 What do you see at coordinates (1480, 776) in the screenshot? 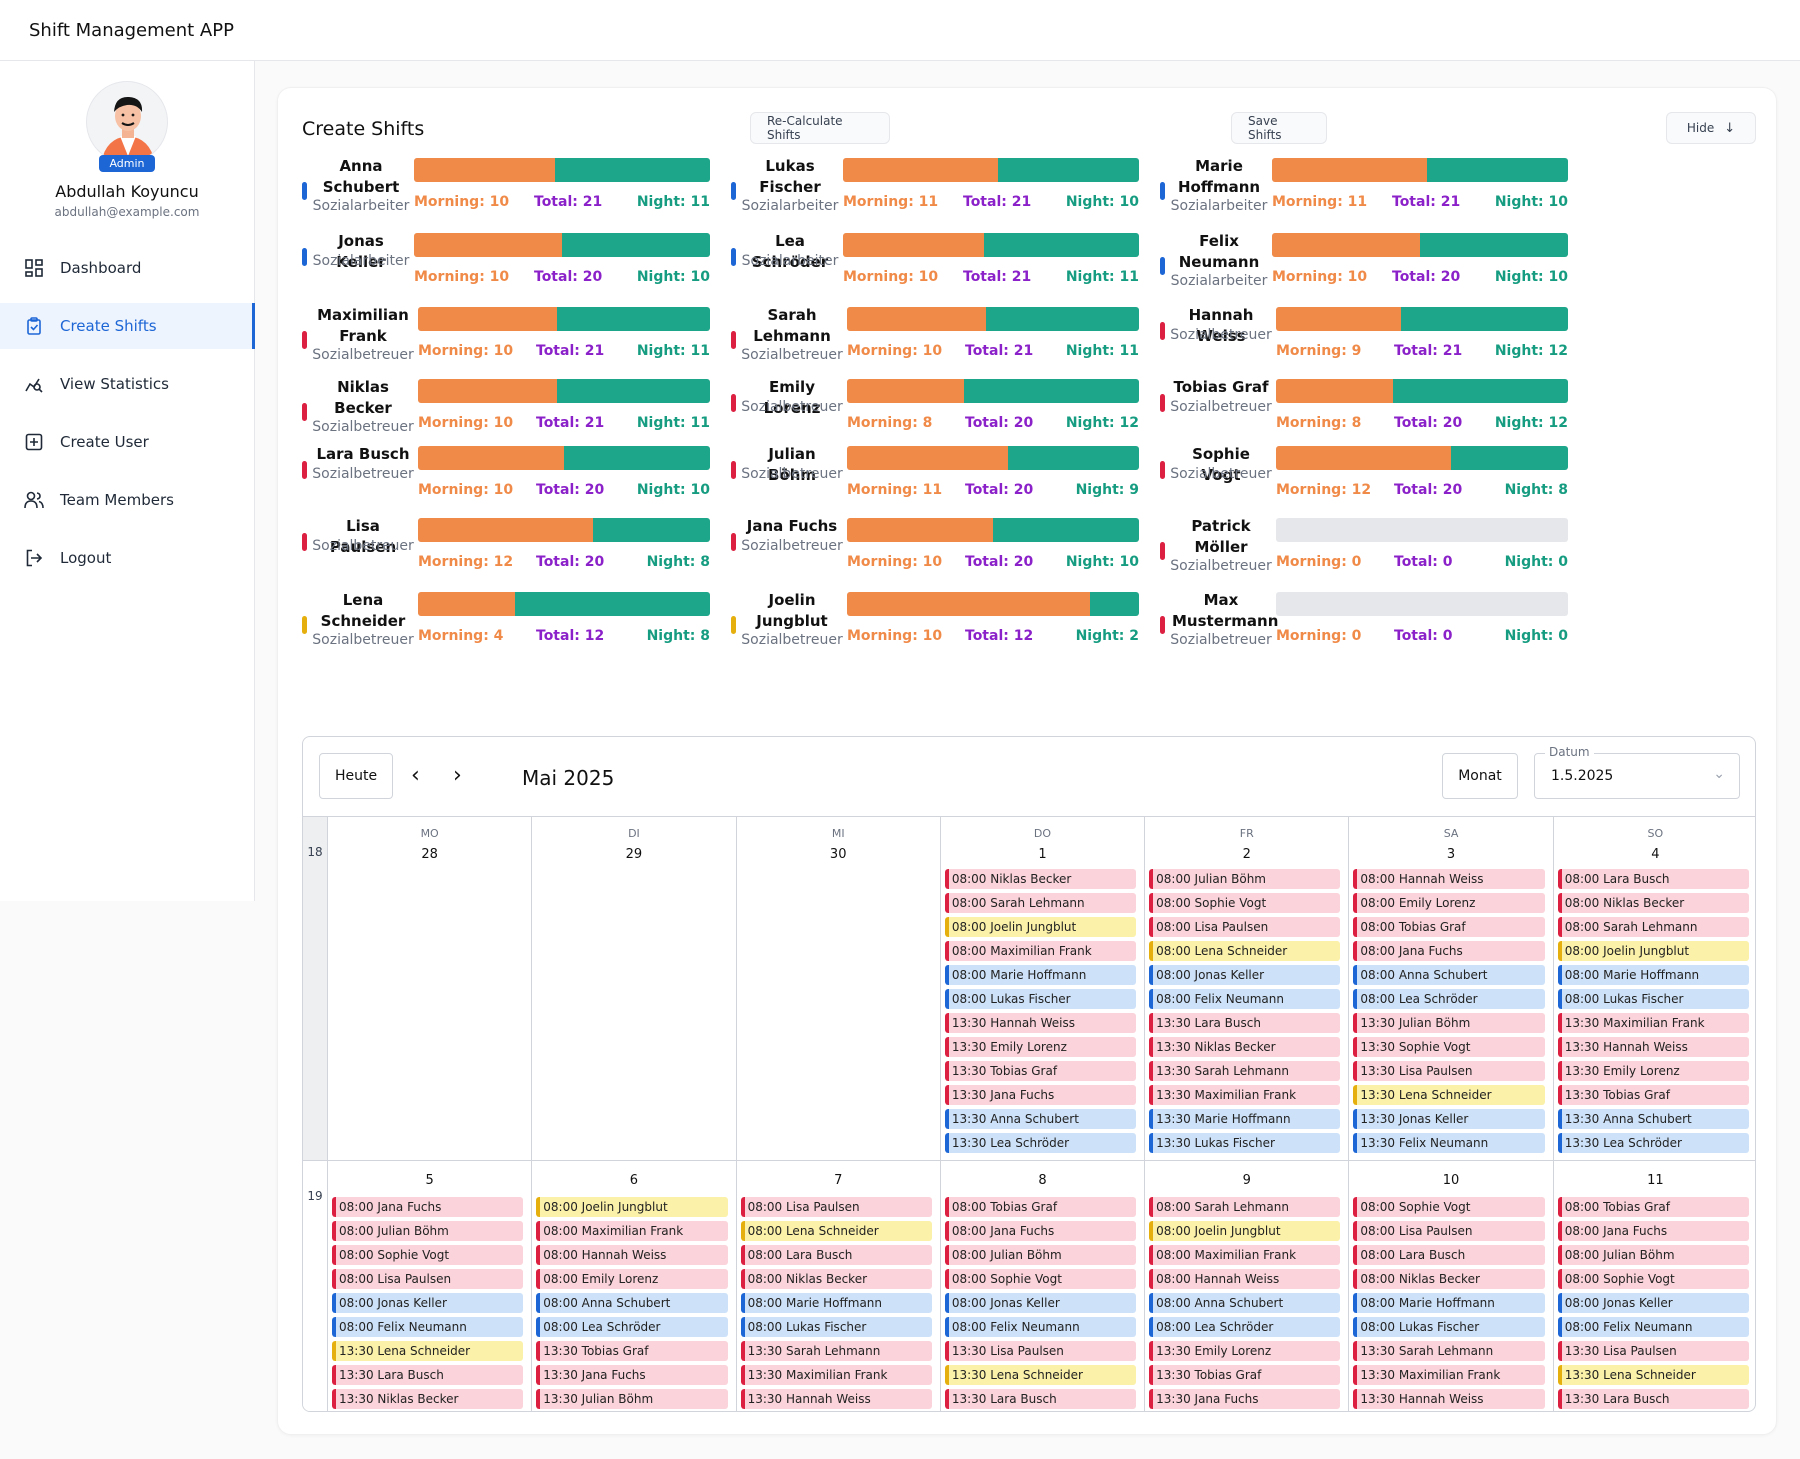
I see `month-view-button: Monat` at bounding box center [1480, 776].